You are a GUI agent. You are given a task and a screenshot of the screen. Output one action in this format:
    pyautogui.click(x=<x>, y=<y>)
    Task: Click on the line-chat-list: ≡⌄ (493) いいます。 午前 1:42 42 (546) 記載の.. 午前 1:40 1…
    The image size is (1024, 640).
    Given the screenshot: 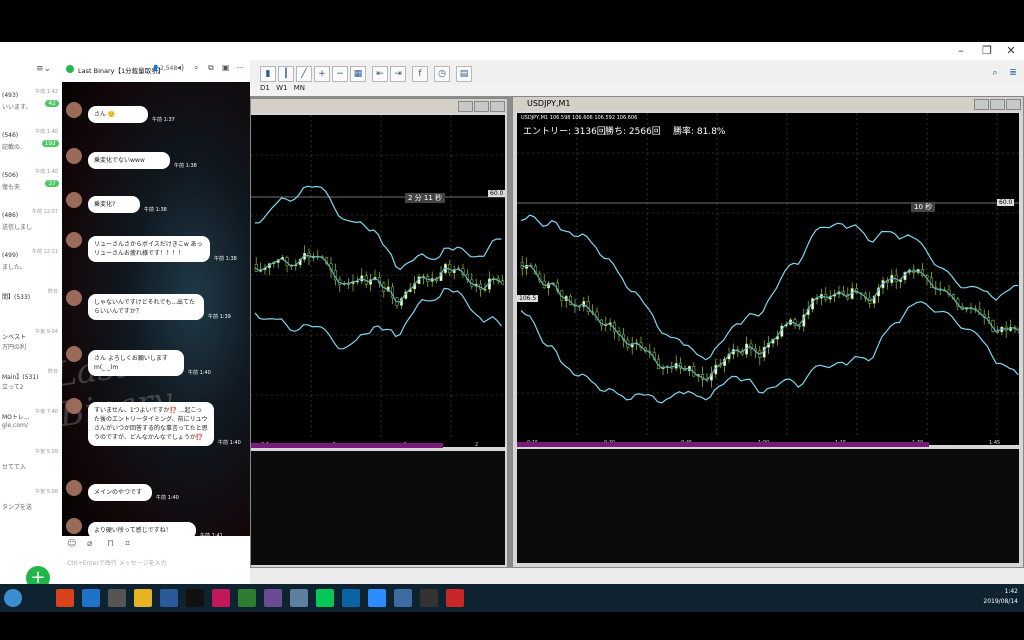 What is the action you would take?
    pyautogui.click(x=31, y=318)
    